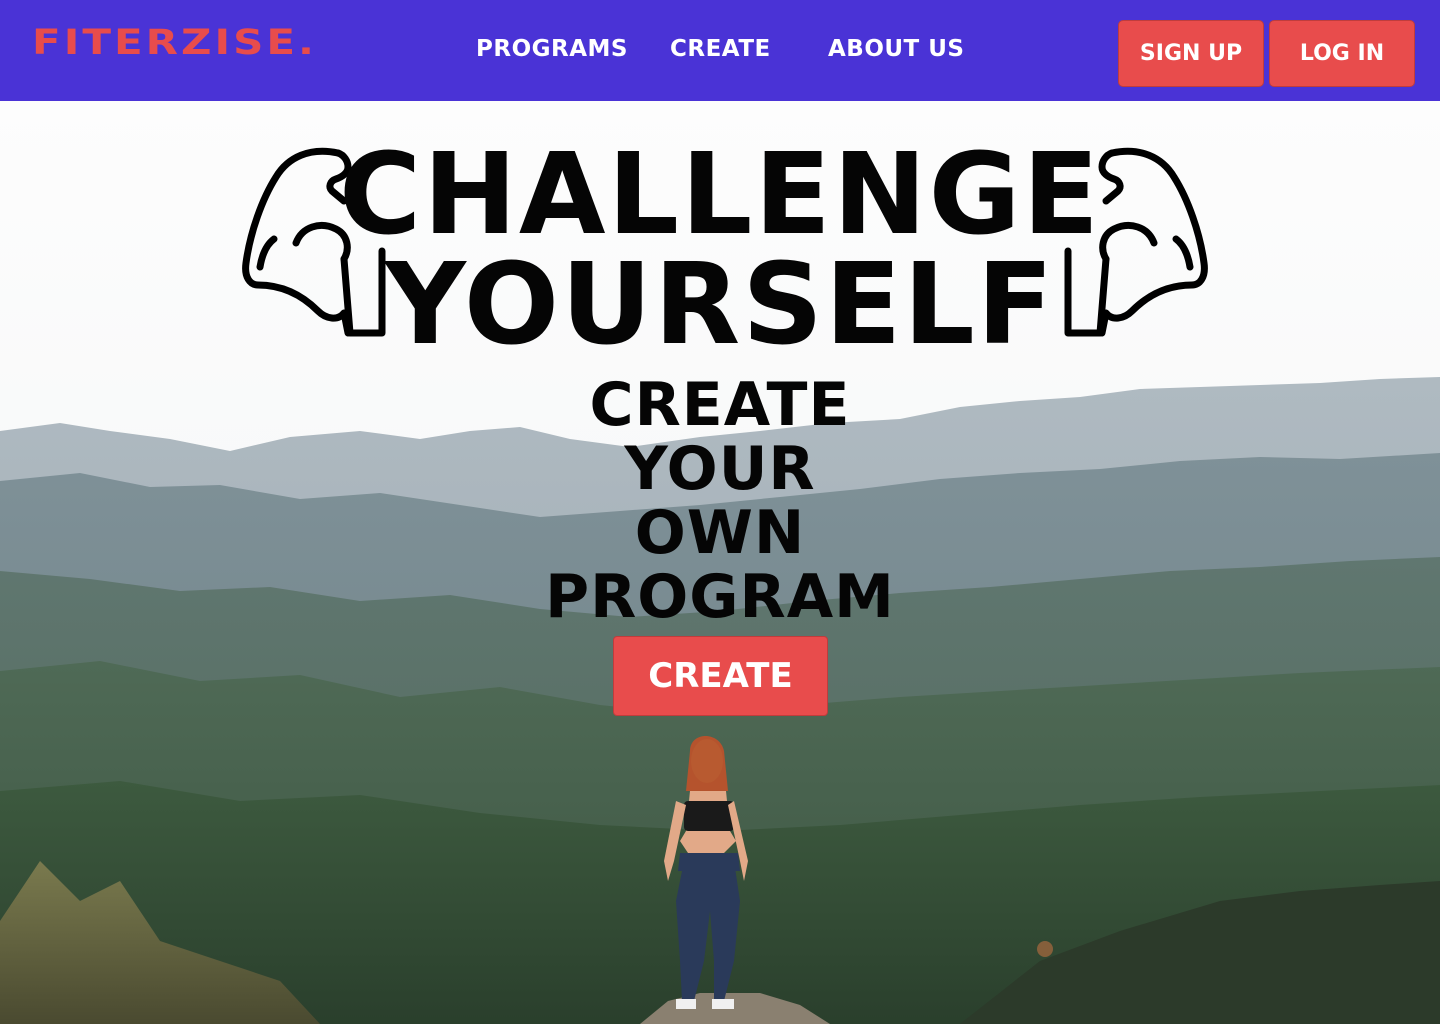 This screenshot has width=1440, height=1024. What do you see at coordinates (720, 305) in the screenshot?
I see `headline-line-2: YOURSELF` at bounding box center [720, 305].